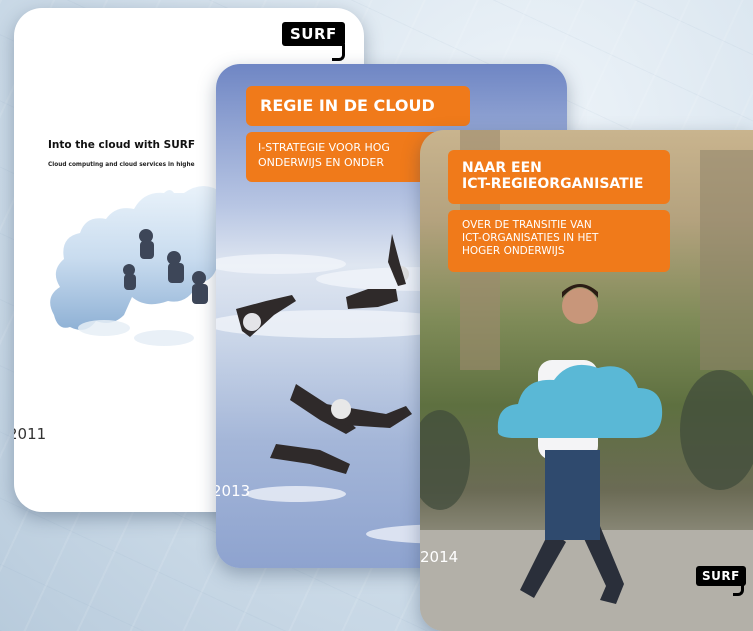 This screenshot has width=753, height=631. What do you see at coordinates (530, 238) in the screenshot?
I see `subtitle-line: ICT-ORGANISATIES IN HET` at bounding box center [530, 238].